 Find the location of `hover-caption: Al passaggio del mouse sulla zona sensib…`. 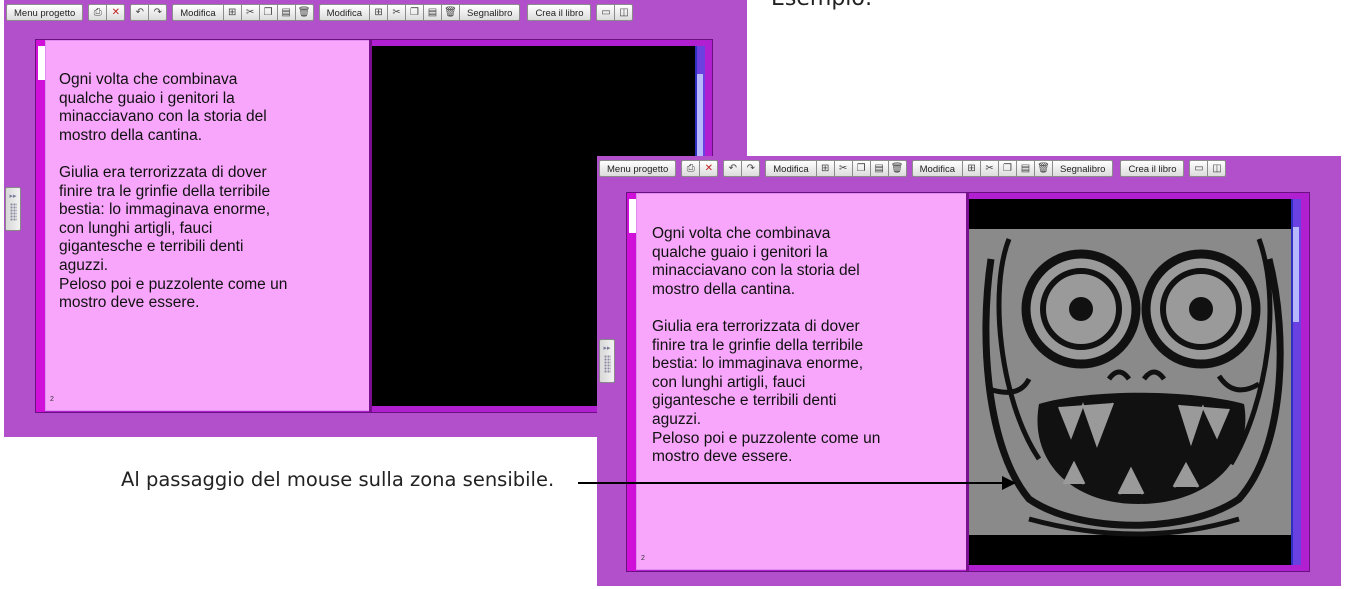

hover-caption: Al passaggio del mouse sulla zona sensib… is located at coordinates (338, 479).